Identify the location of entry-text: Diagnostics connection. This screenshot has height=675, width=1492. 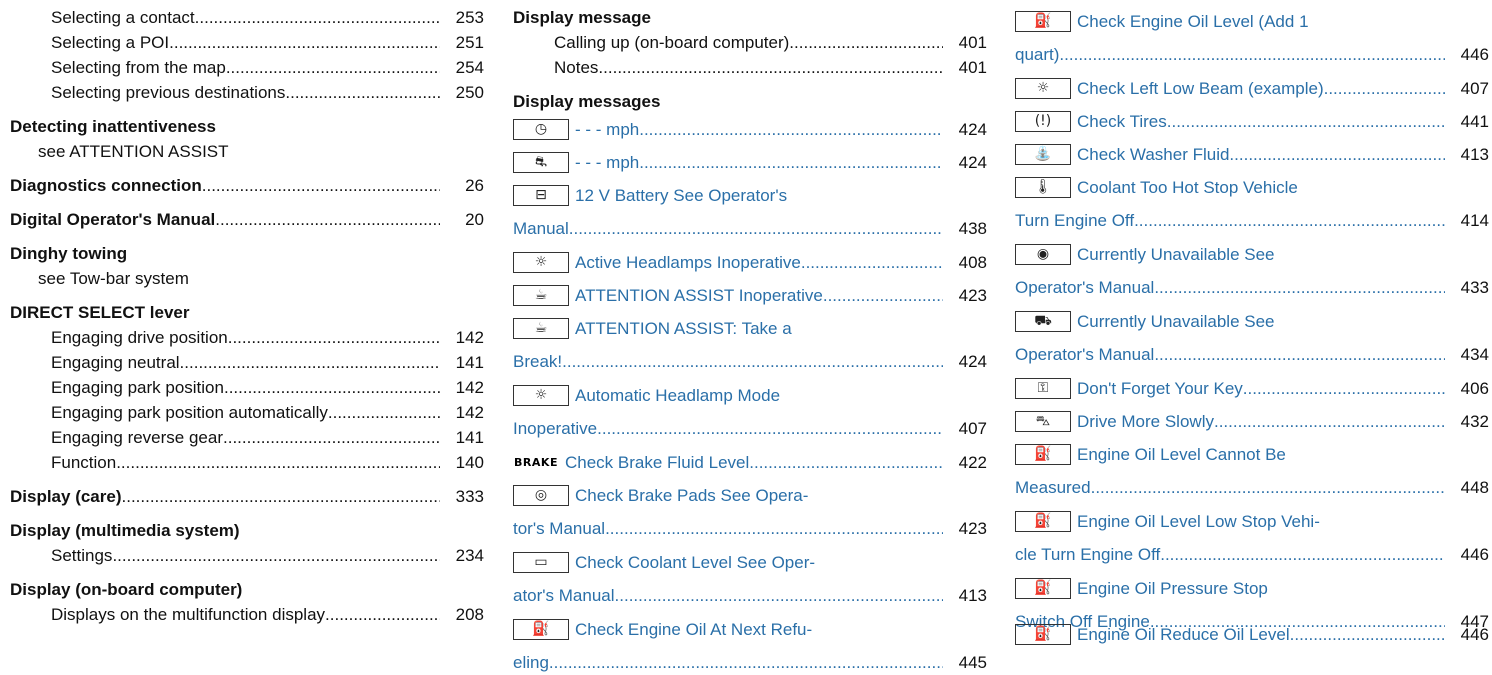
(106, 185).